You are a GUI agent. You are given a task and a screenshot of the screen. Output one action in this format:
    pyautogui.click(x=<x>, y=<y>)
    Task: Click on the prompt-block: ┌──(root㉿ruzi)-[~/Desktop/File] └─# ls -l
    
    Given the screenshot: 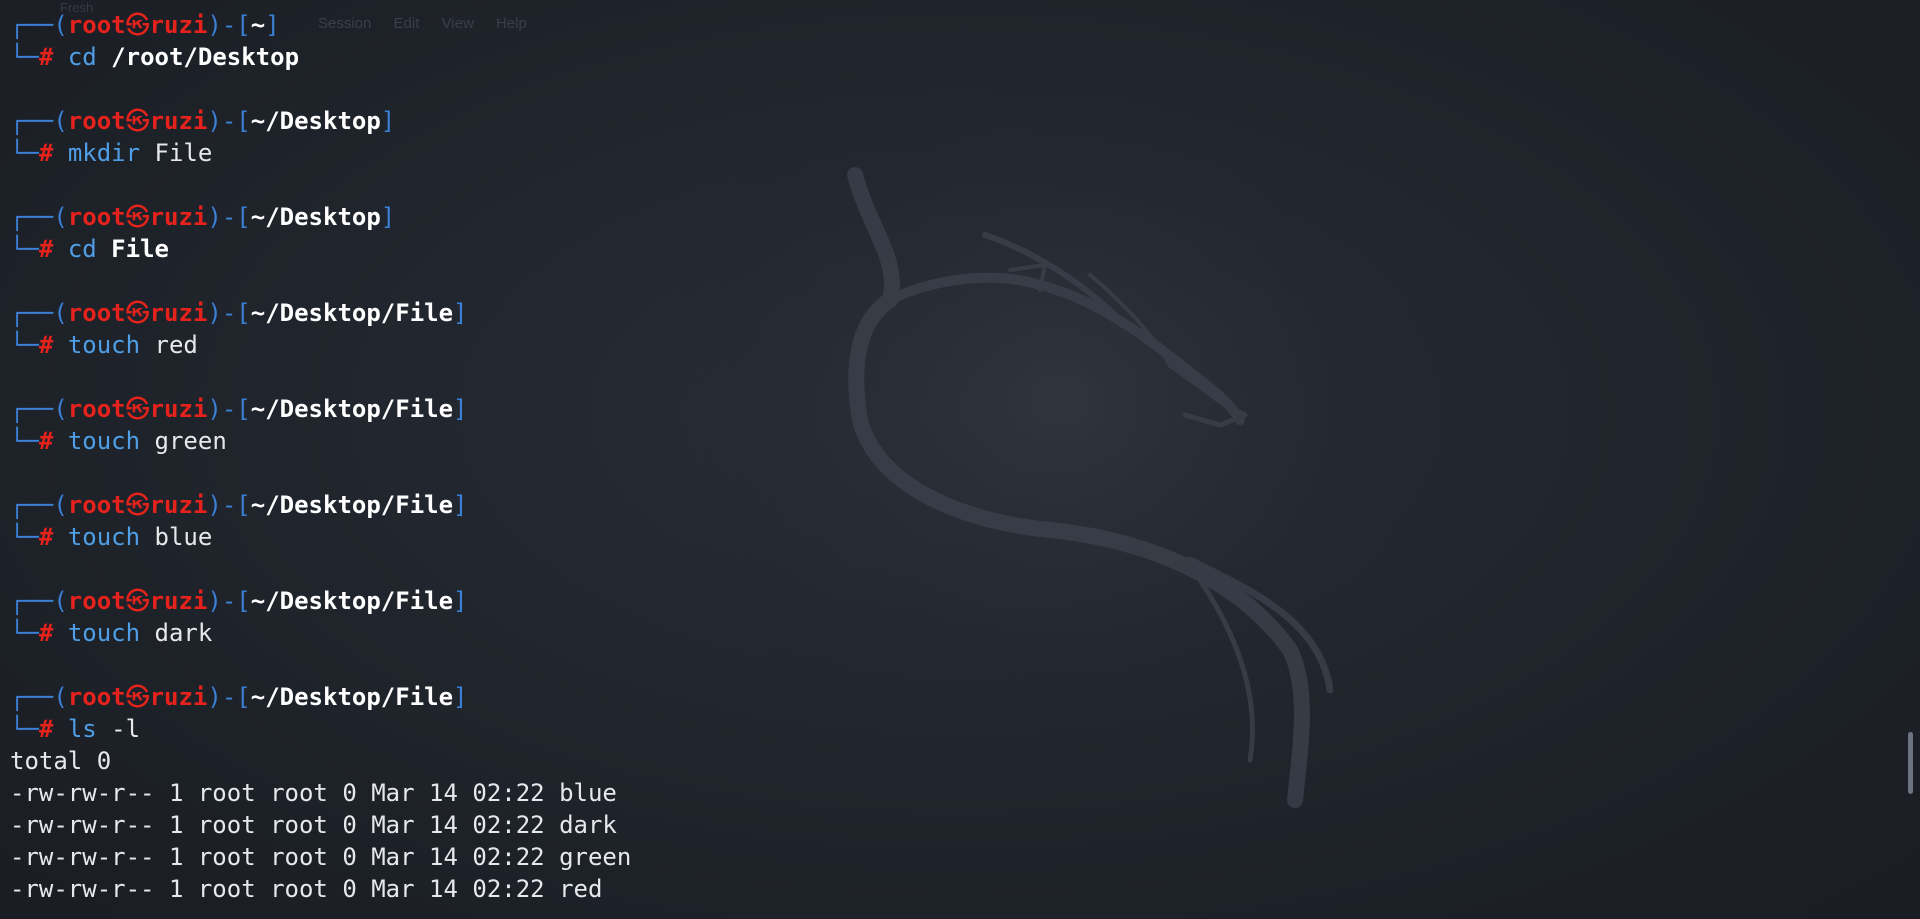 What is the action you would take?
    pyautogui.click(x=945, y=713)
    